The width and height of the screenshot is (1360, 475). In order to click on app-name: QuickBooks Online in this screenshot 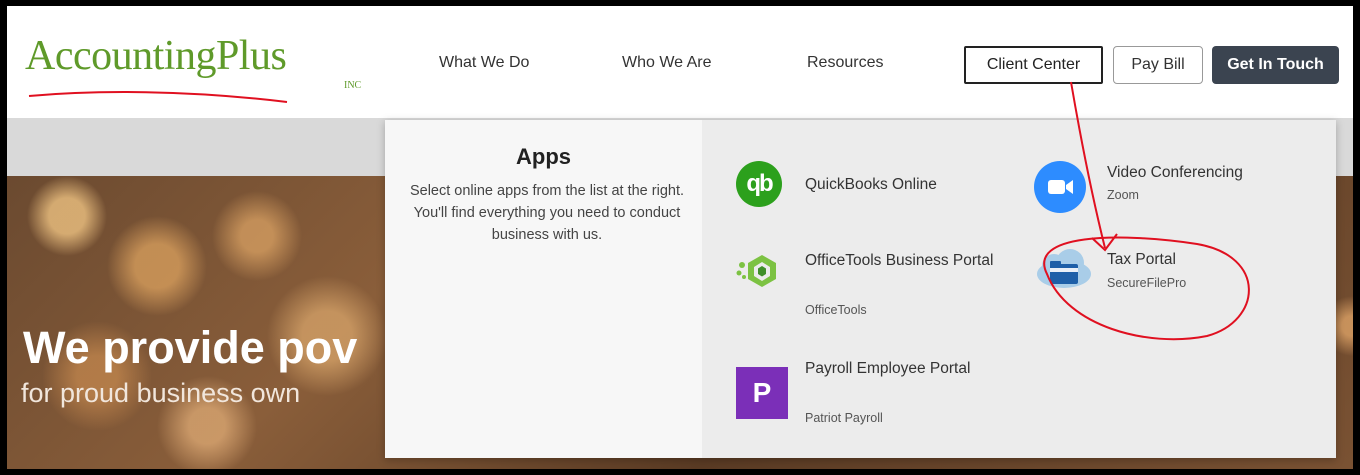, I will do `click(871, 184)`.